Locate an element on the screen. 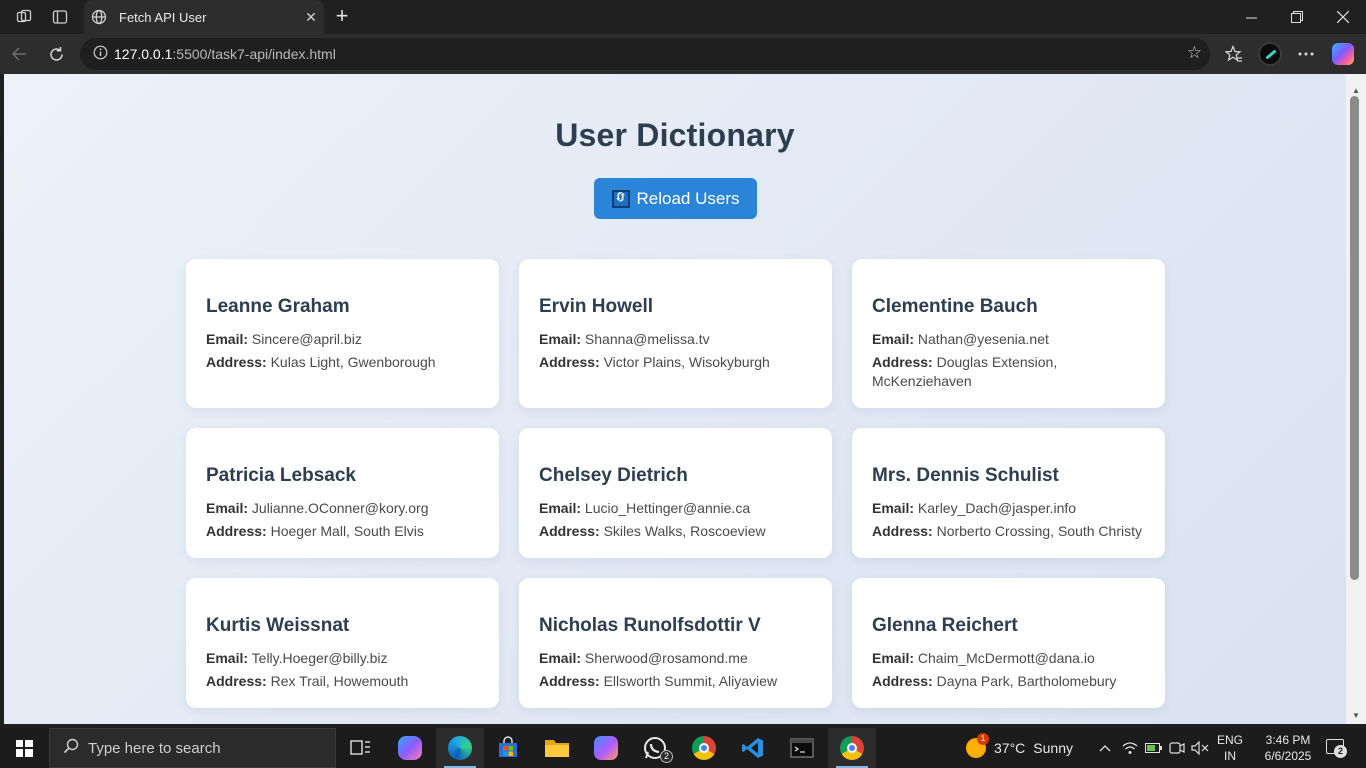 Image resolution: width=1366 pixels, height=768 pixels. page-scrollbar: ▲ ▼ is located at coordinates (1356, 399).